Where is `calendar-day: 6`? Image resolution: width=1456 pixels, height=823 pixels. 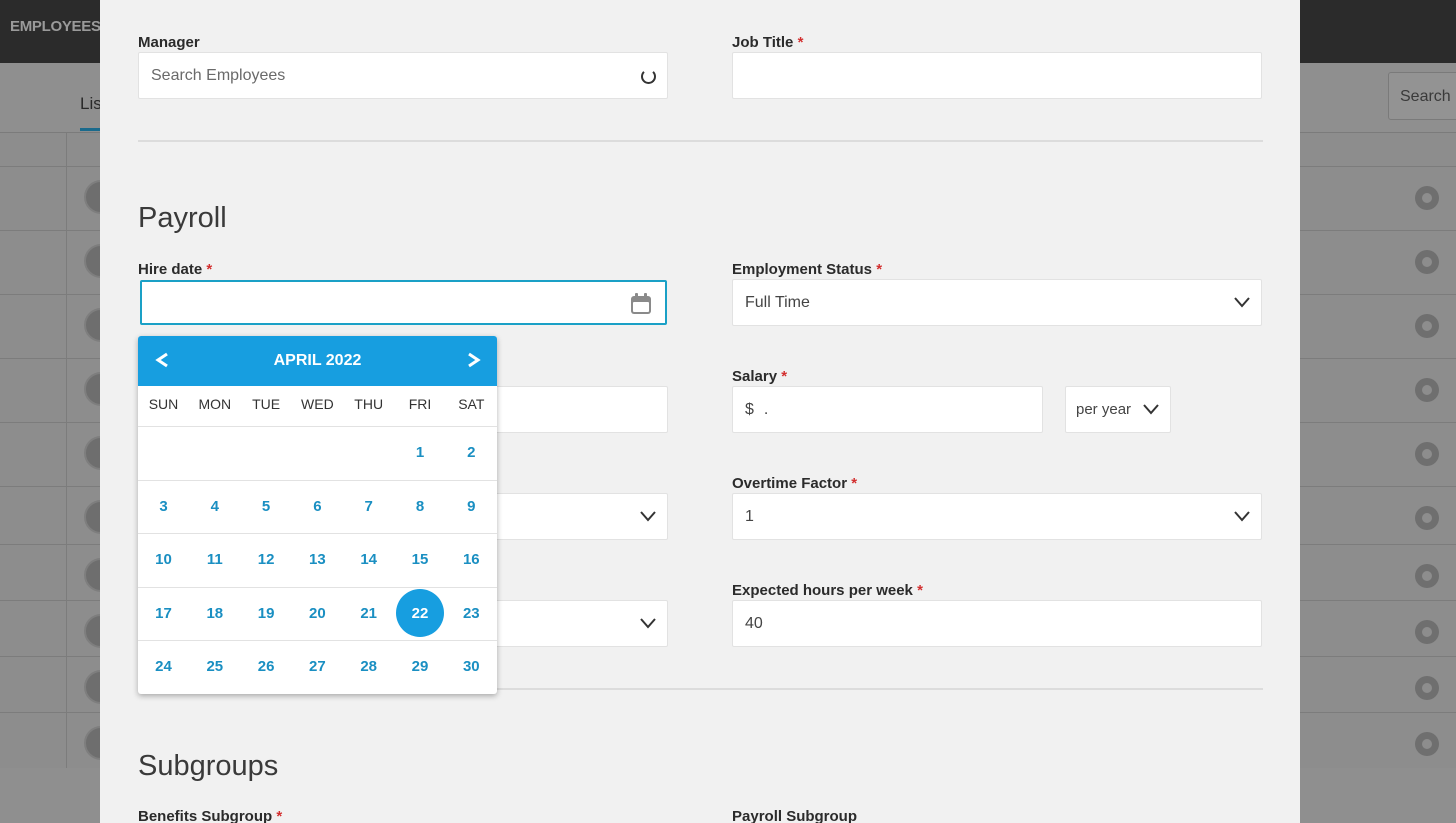 calendar-day: 6 is located at coordinates (317, 506).